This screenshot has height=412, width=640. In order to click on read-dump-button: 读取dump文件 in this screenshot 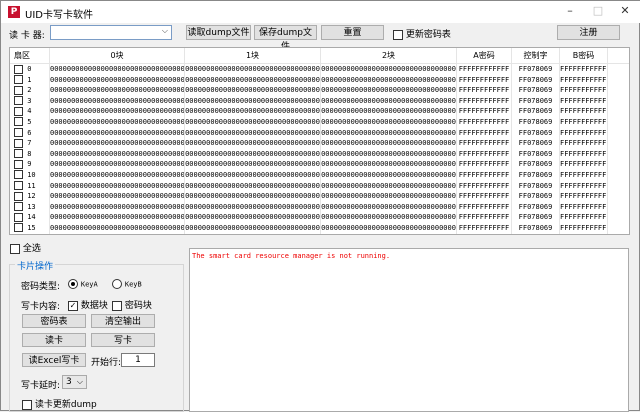, I will do `click(218, 32)`.